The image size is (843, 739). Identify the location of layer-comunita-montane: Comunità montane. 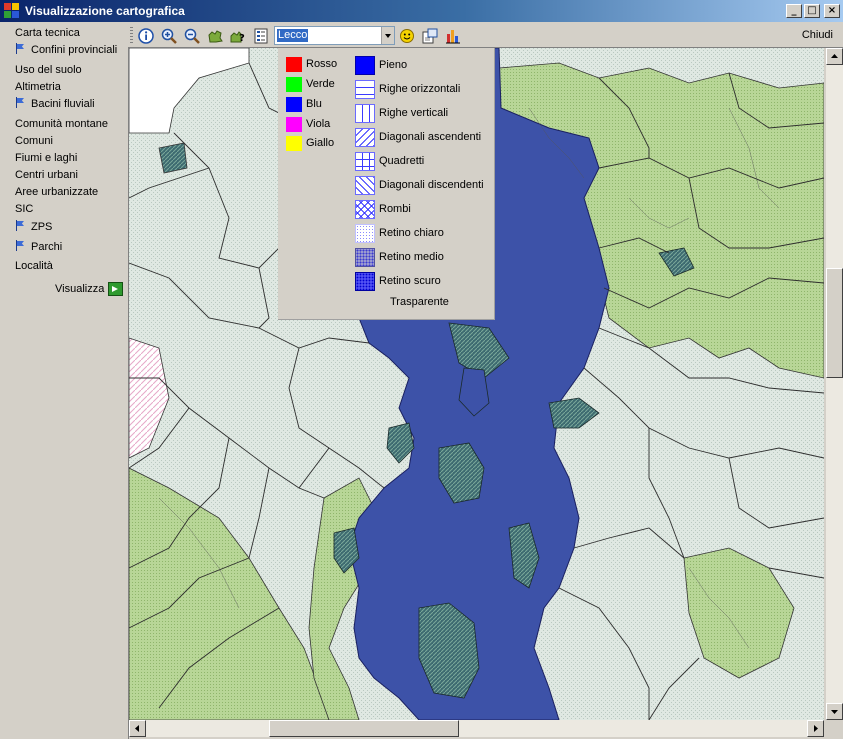
(61, 124).